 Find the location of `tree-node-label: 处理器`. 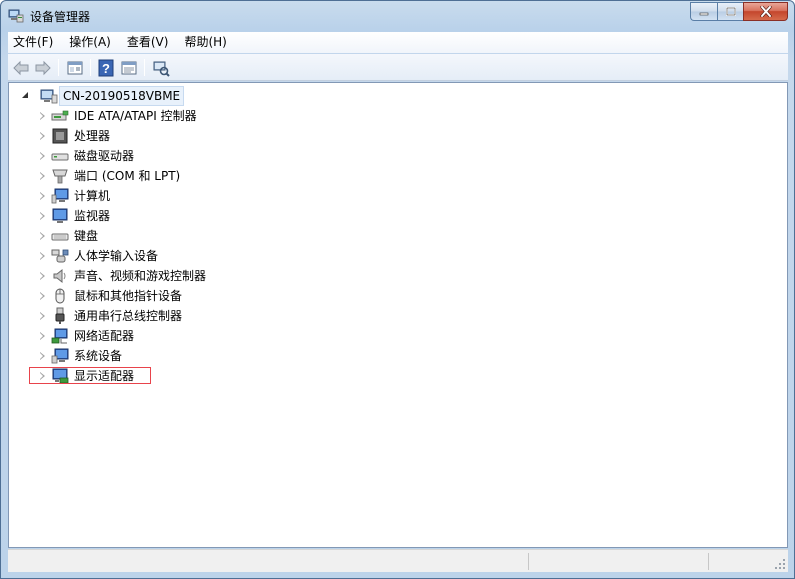

tree-node-label: 处理器 is located at coordinates (92, 136).